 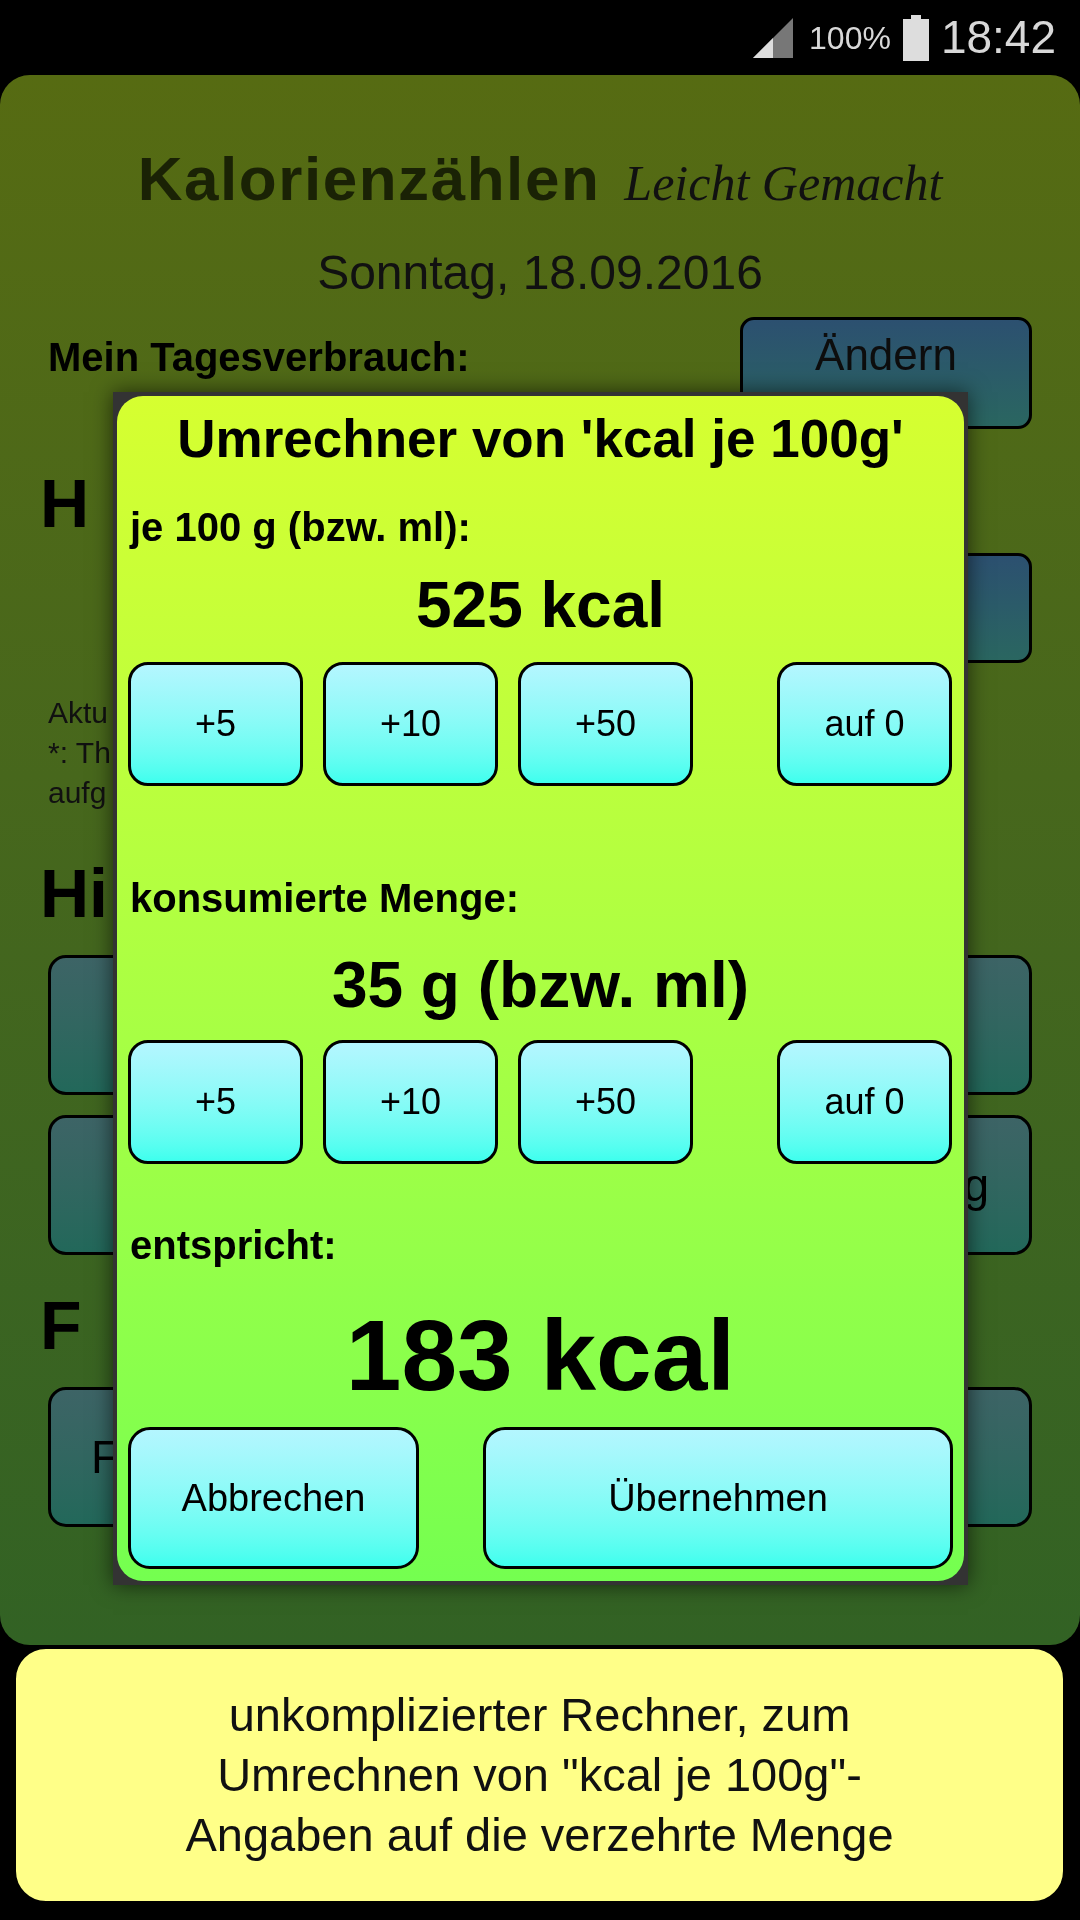 What do you see at coordinates (540, 1355) in the screenshot?
I see `result-value: 183 kcal` at bounding box center [540, 1355].